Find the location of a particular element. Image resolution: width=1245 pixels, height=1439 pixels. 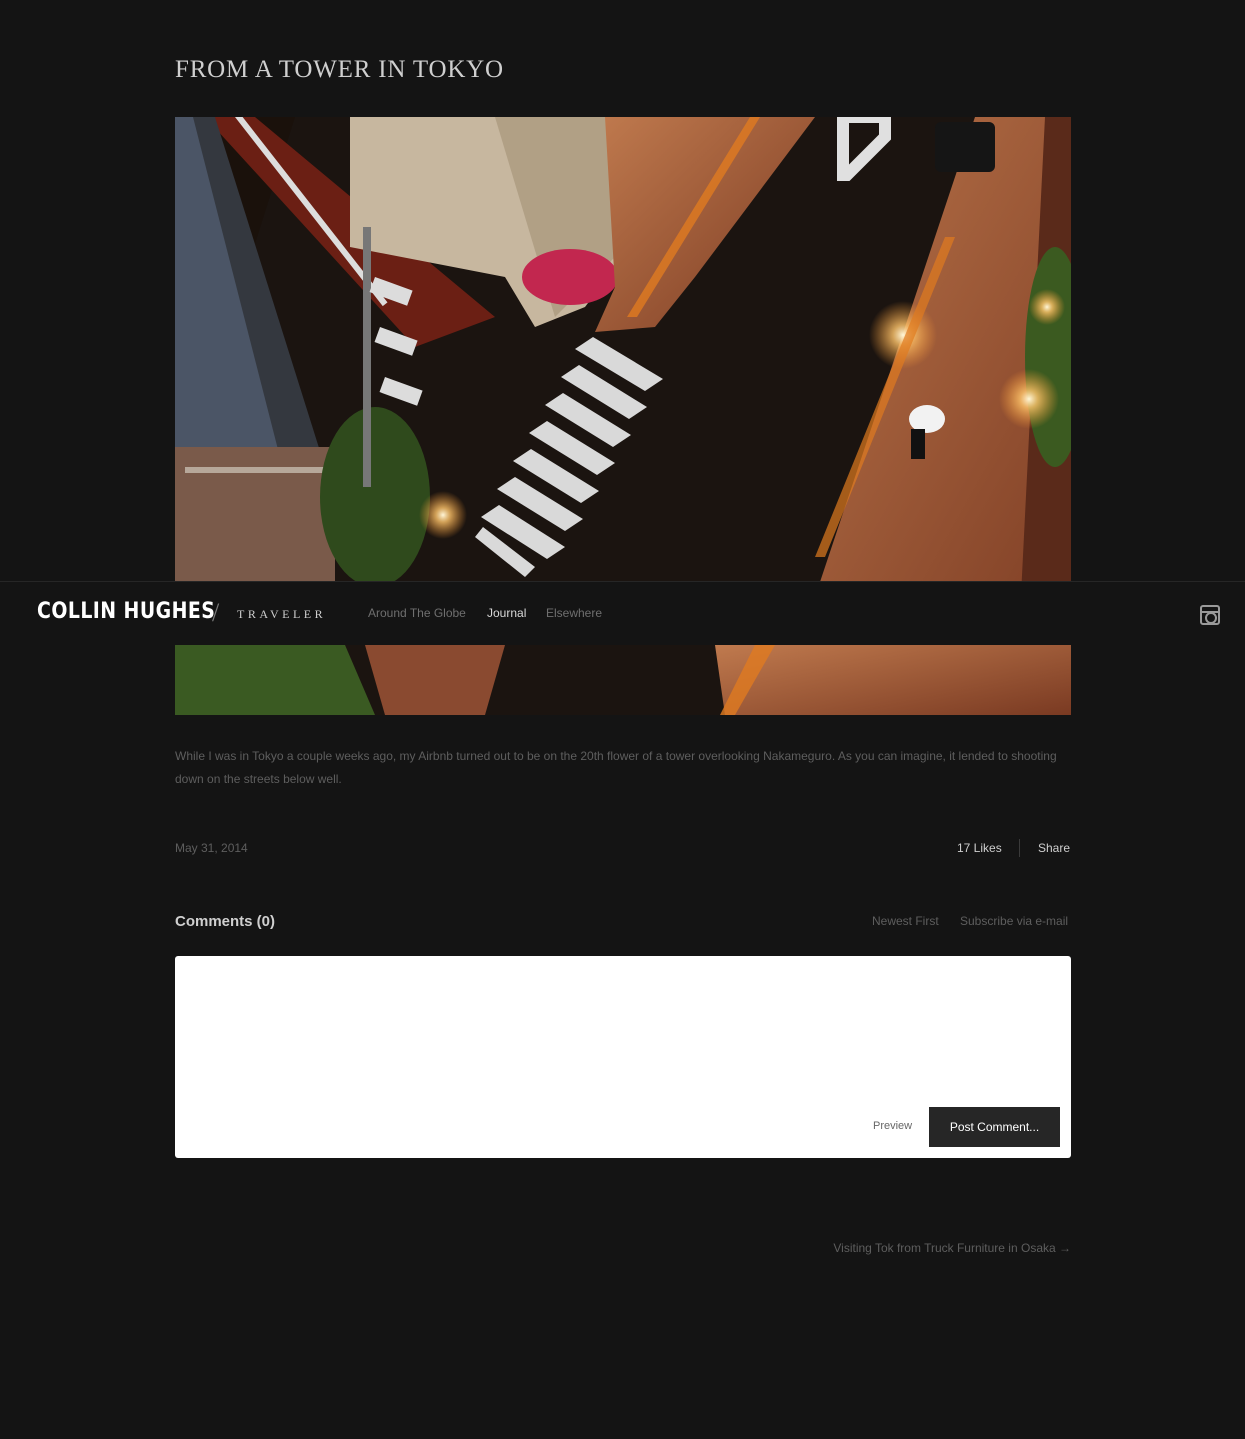

meta-divider is located at coordinates (1019, 848).